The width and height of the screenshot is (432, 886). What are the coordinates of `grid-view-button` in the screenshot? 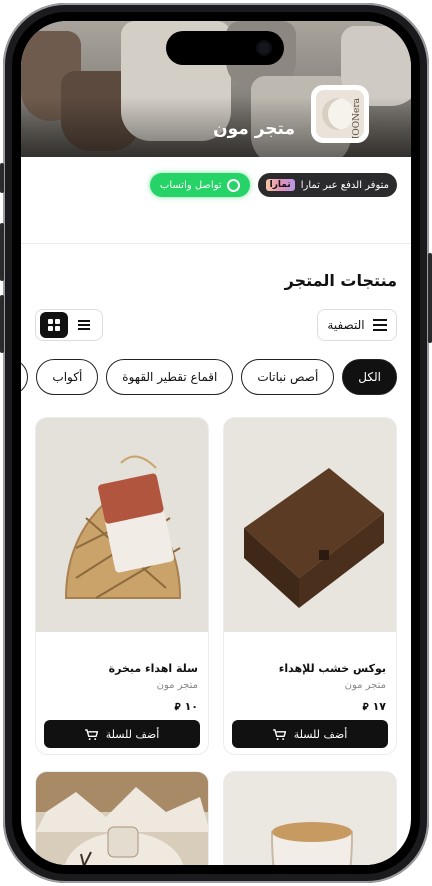 It's located at (54, 325).